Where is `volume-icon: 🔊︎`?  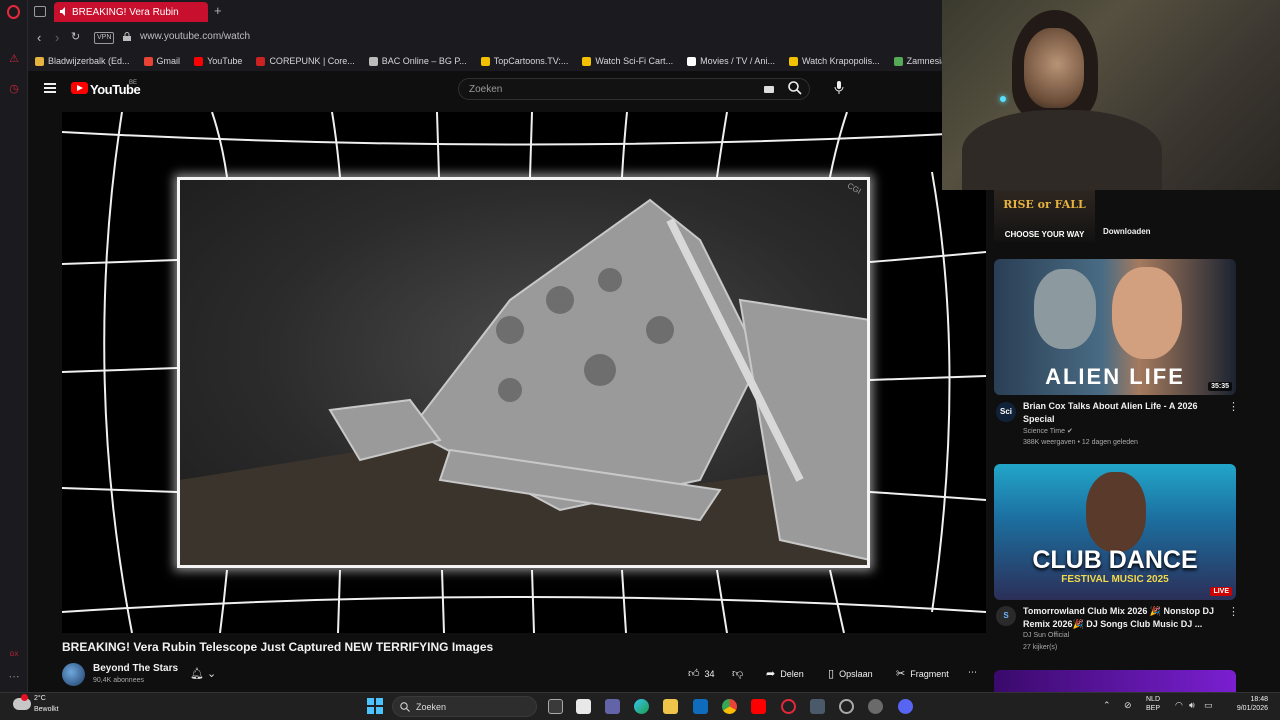 volume-icon: 🔊︎ is located at coordinates (1192, 705).